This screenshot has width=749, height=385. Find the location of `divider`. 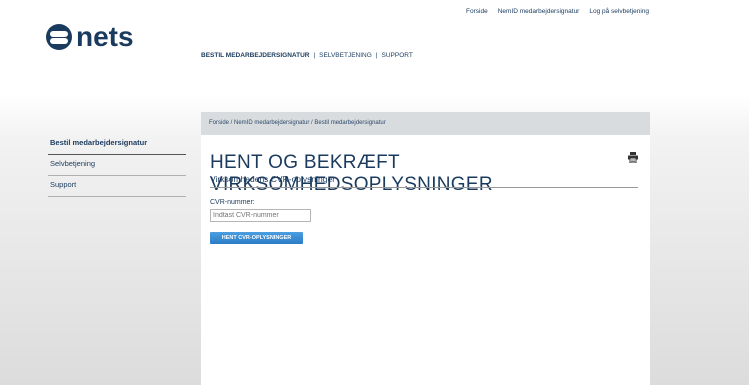

divider is located at coordinates (424, 187).